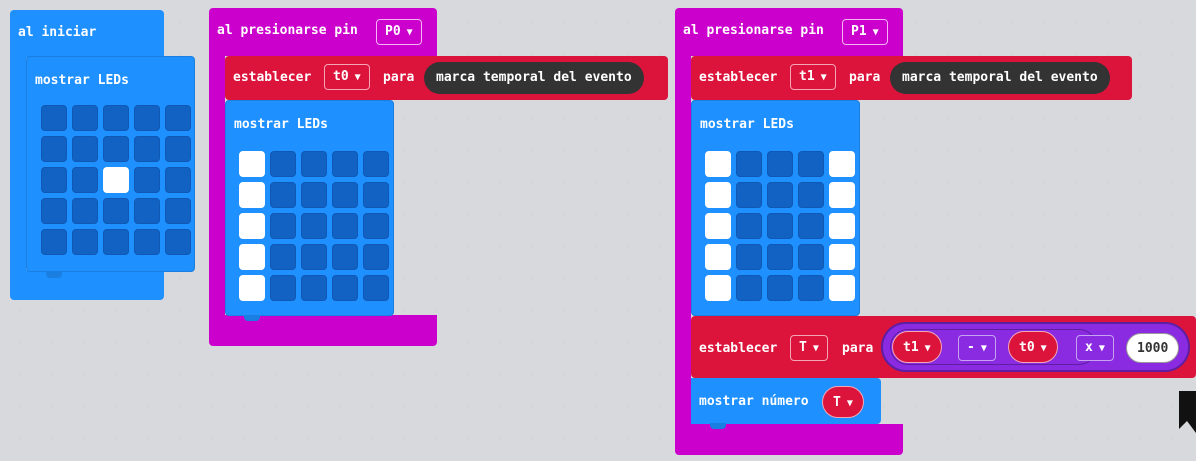  I want to click on set-label: establecer, so click(738, 77).